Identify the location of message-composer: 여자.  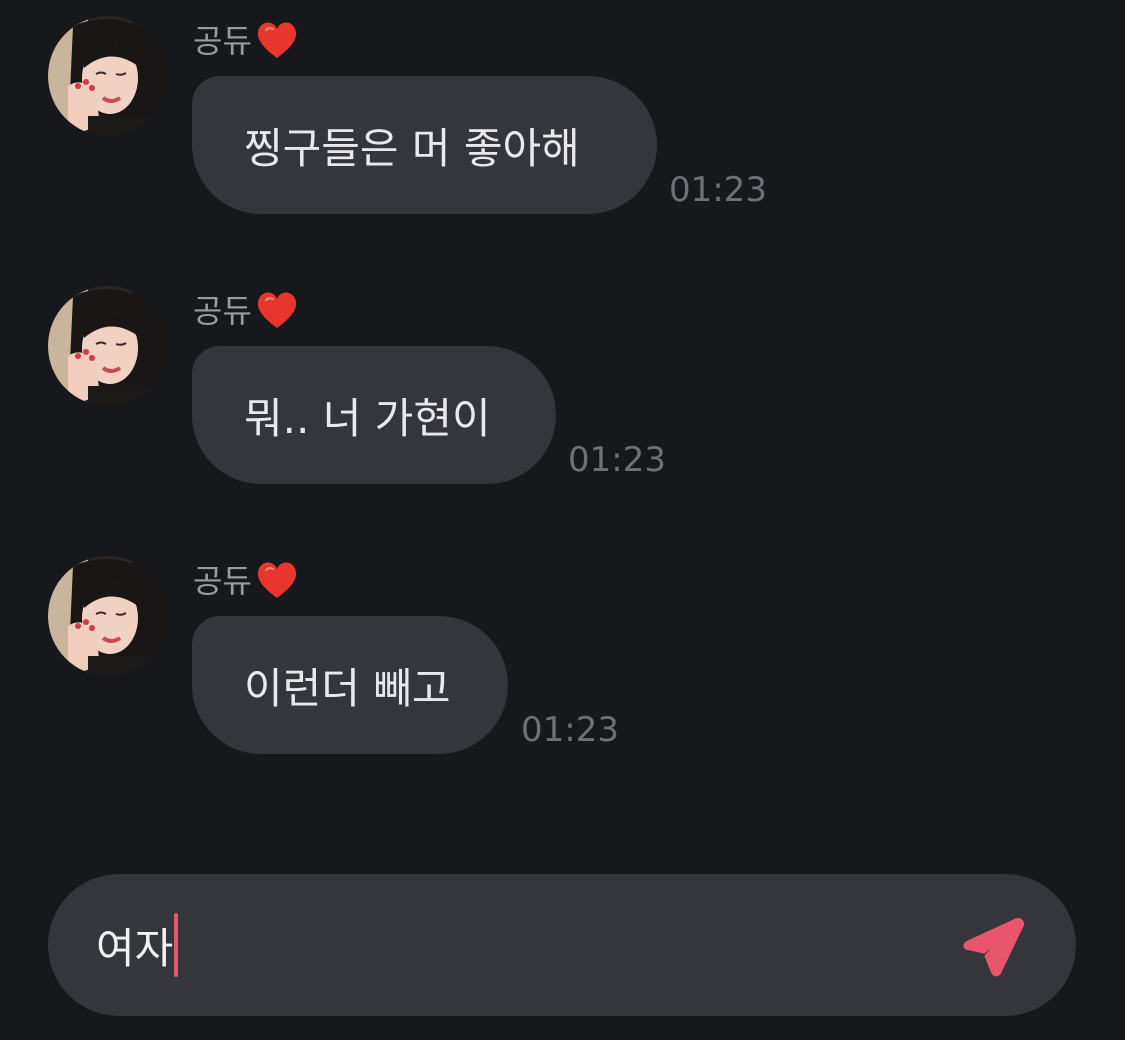
(562, 945).